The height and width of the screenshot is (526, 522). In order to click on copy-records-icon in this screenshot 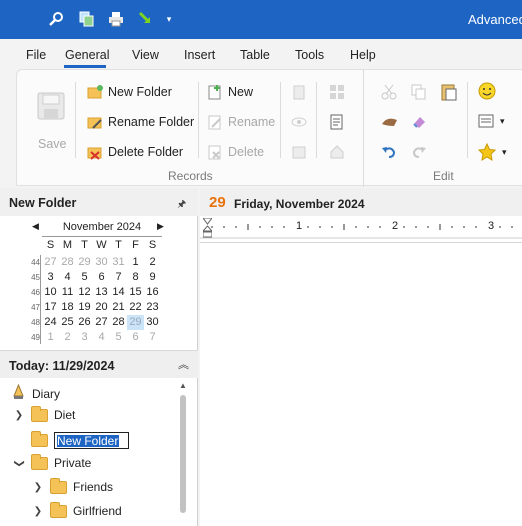, I will do `click(86, 19)`.